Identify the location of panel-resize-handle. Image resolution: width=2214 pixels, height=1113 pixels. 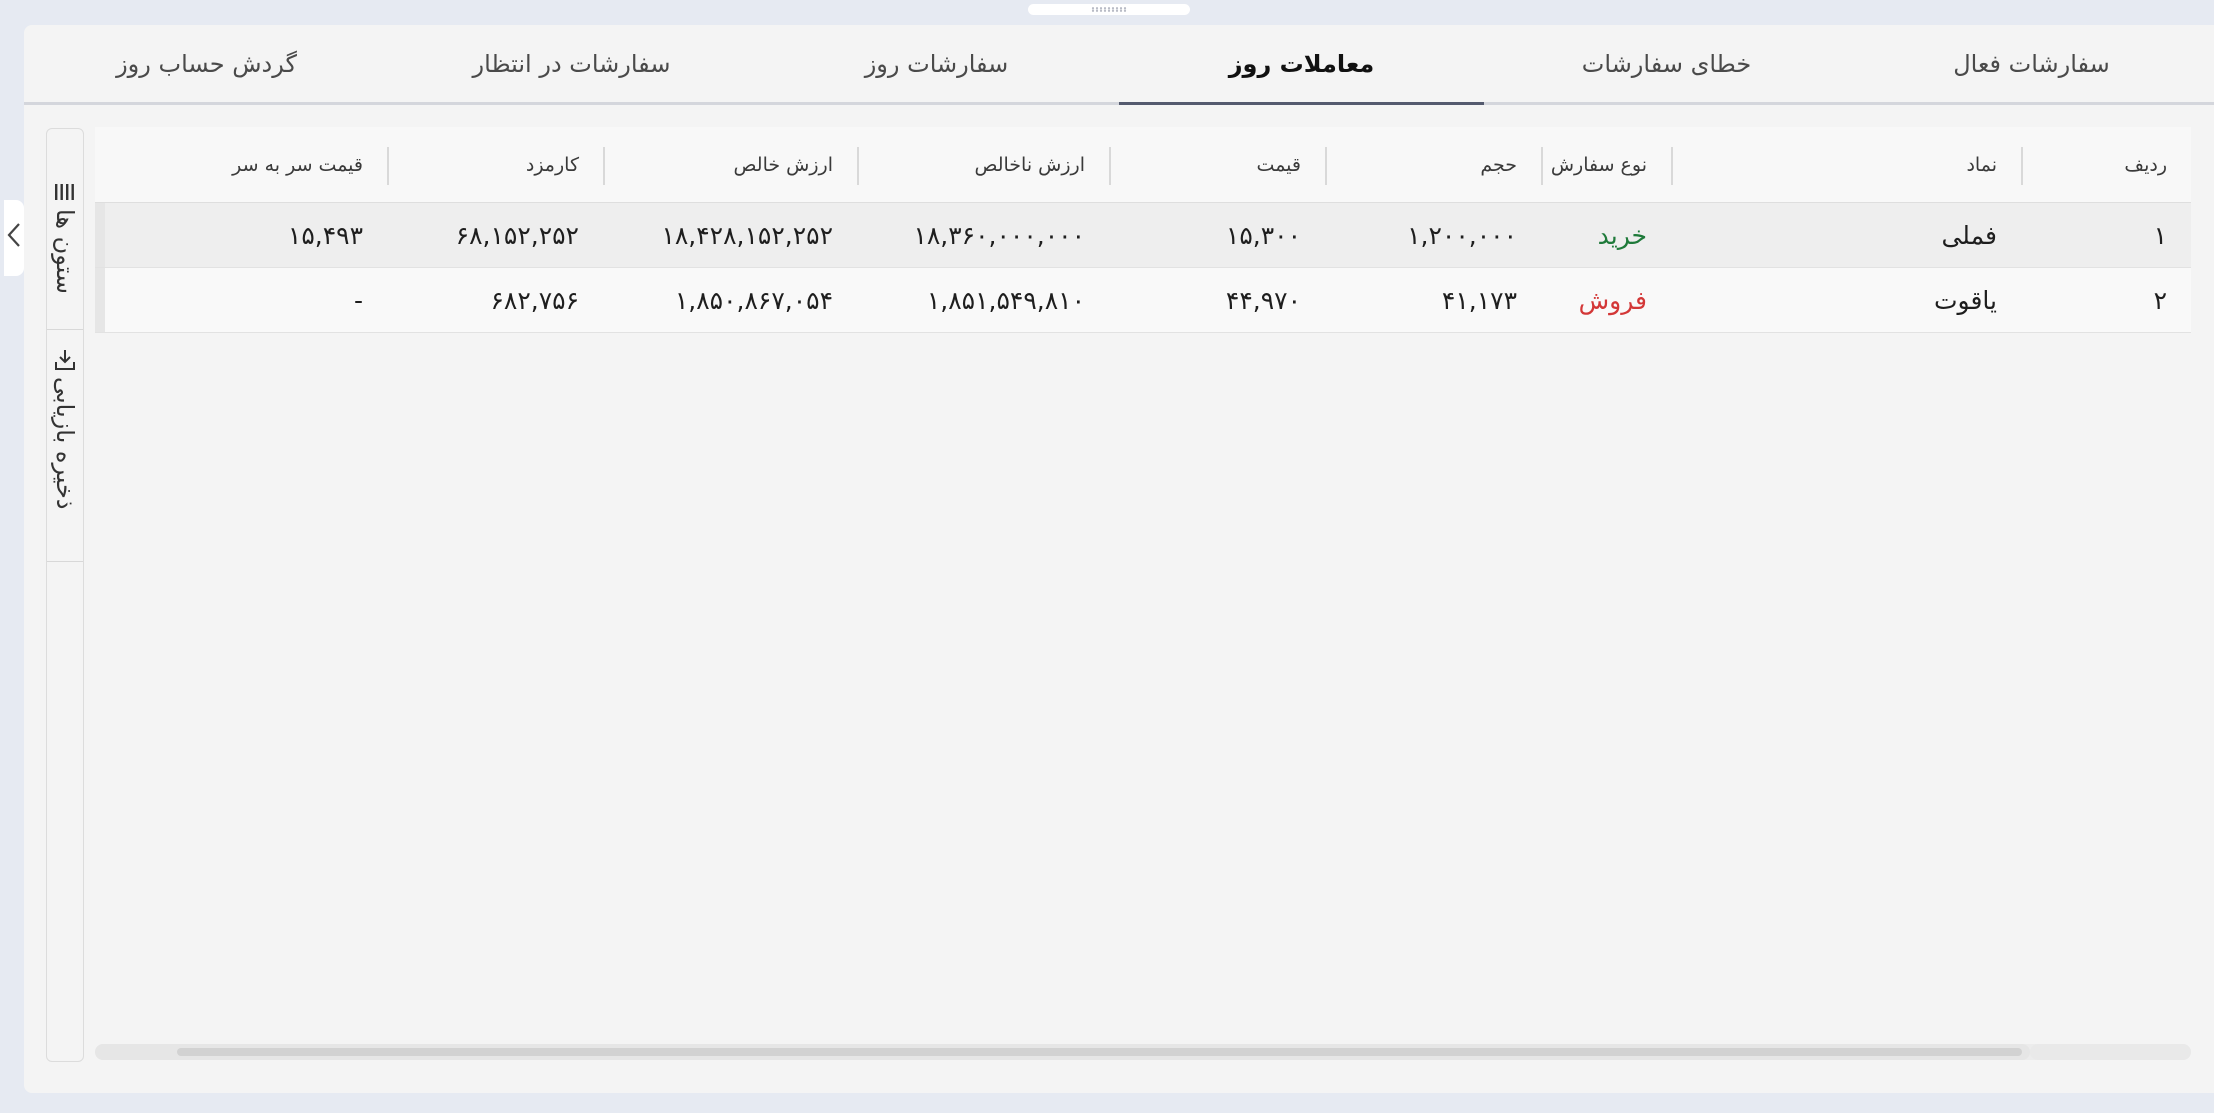
(1109, 9).